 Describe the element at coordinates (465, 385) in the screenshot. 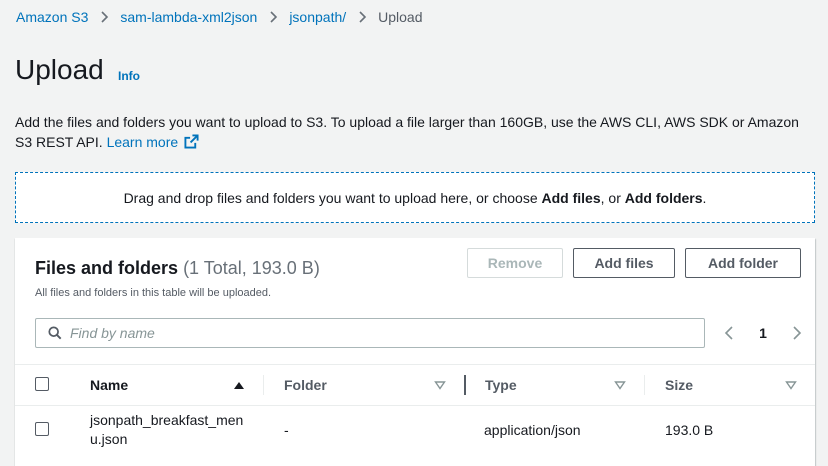

I see `column-resize-handle` at that location.